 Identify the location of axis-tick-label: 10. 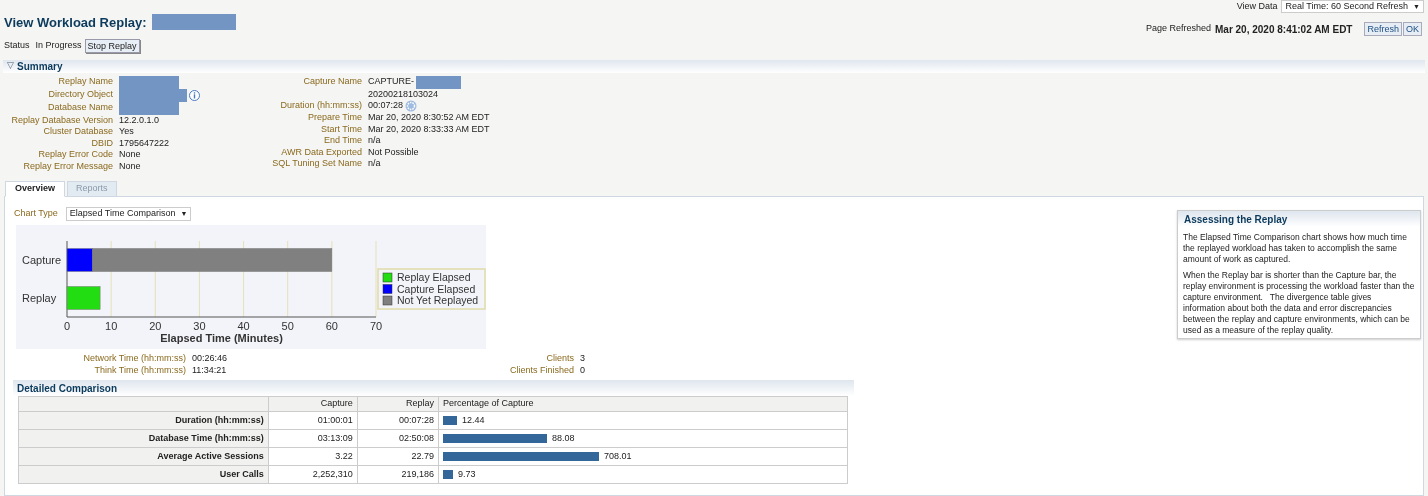
(111, 326).